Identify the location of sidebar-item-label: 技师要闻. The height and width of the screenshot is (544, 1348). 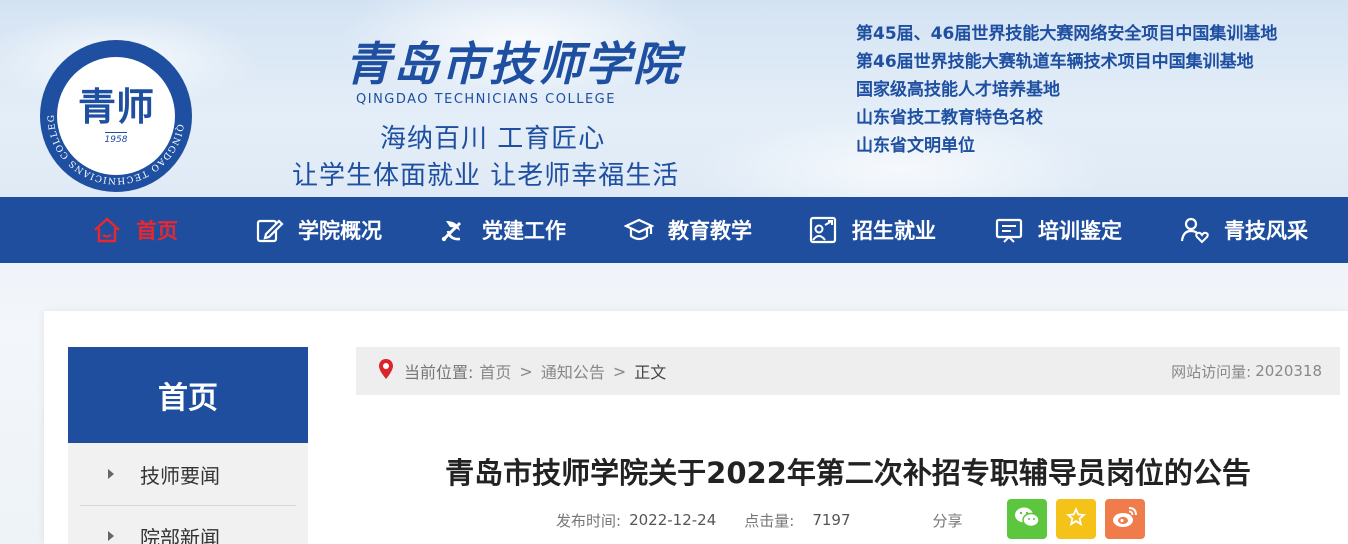
(180, 475).